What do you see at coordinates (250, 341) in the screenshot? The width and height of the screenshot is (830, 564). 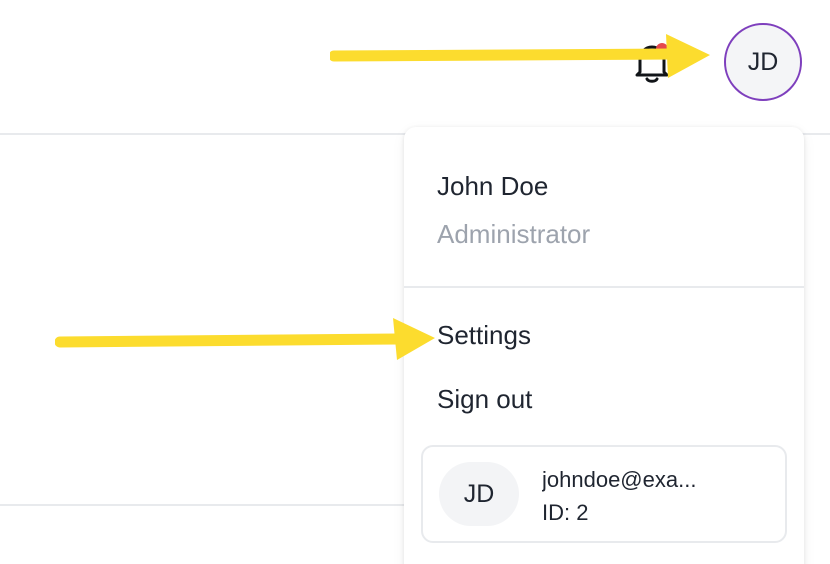 I see `arrow-to-settings` at bounding box center [250, 341].